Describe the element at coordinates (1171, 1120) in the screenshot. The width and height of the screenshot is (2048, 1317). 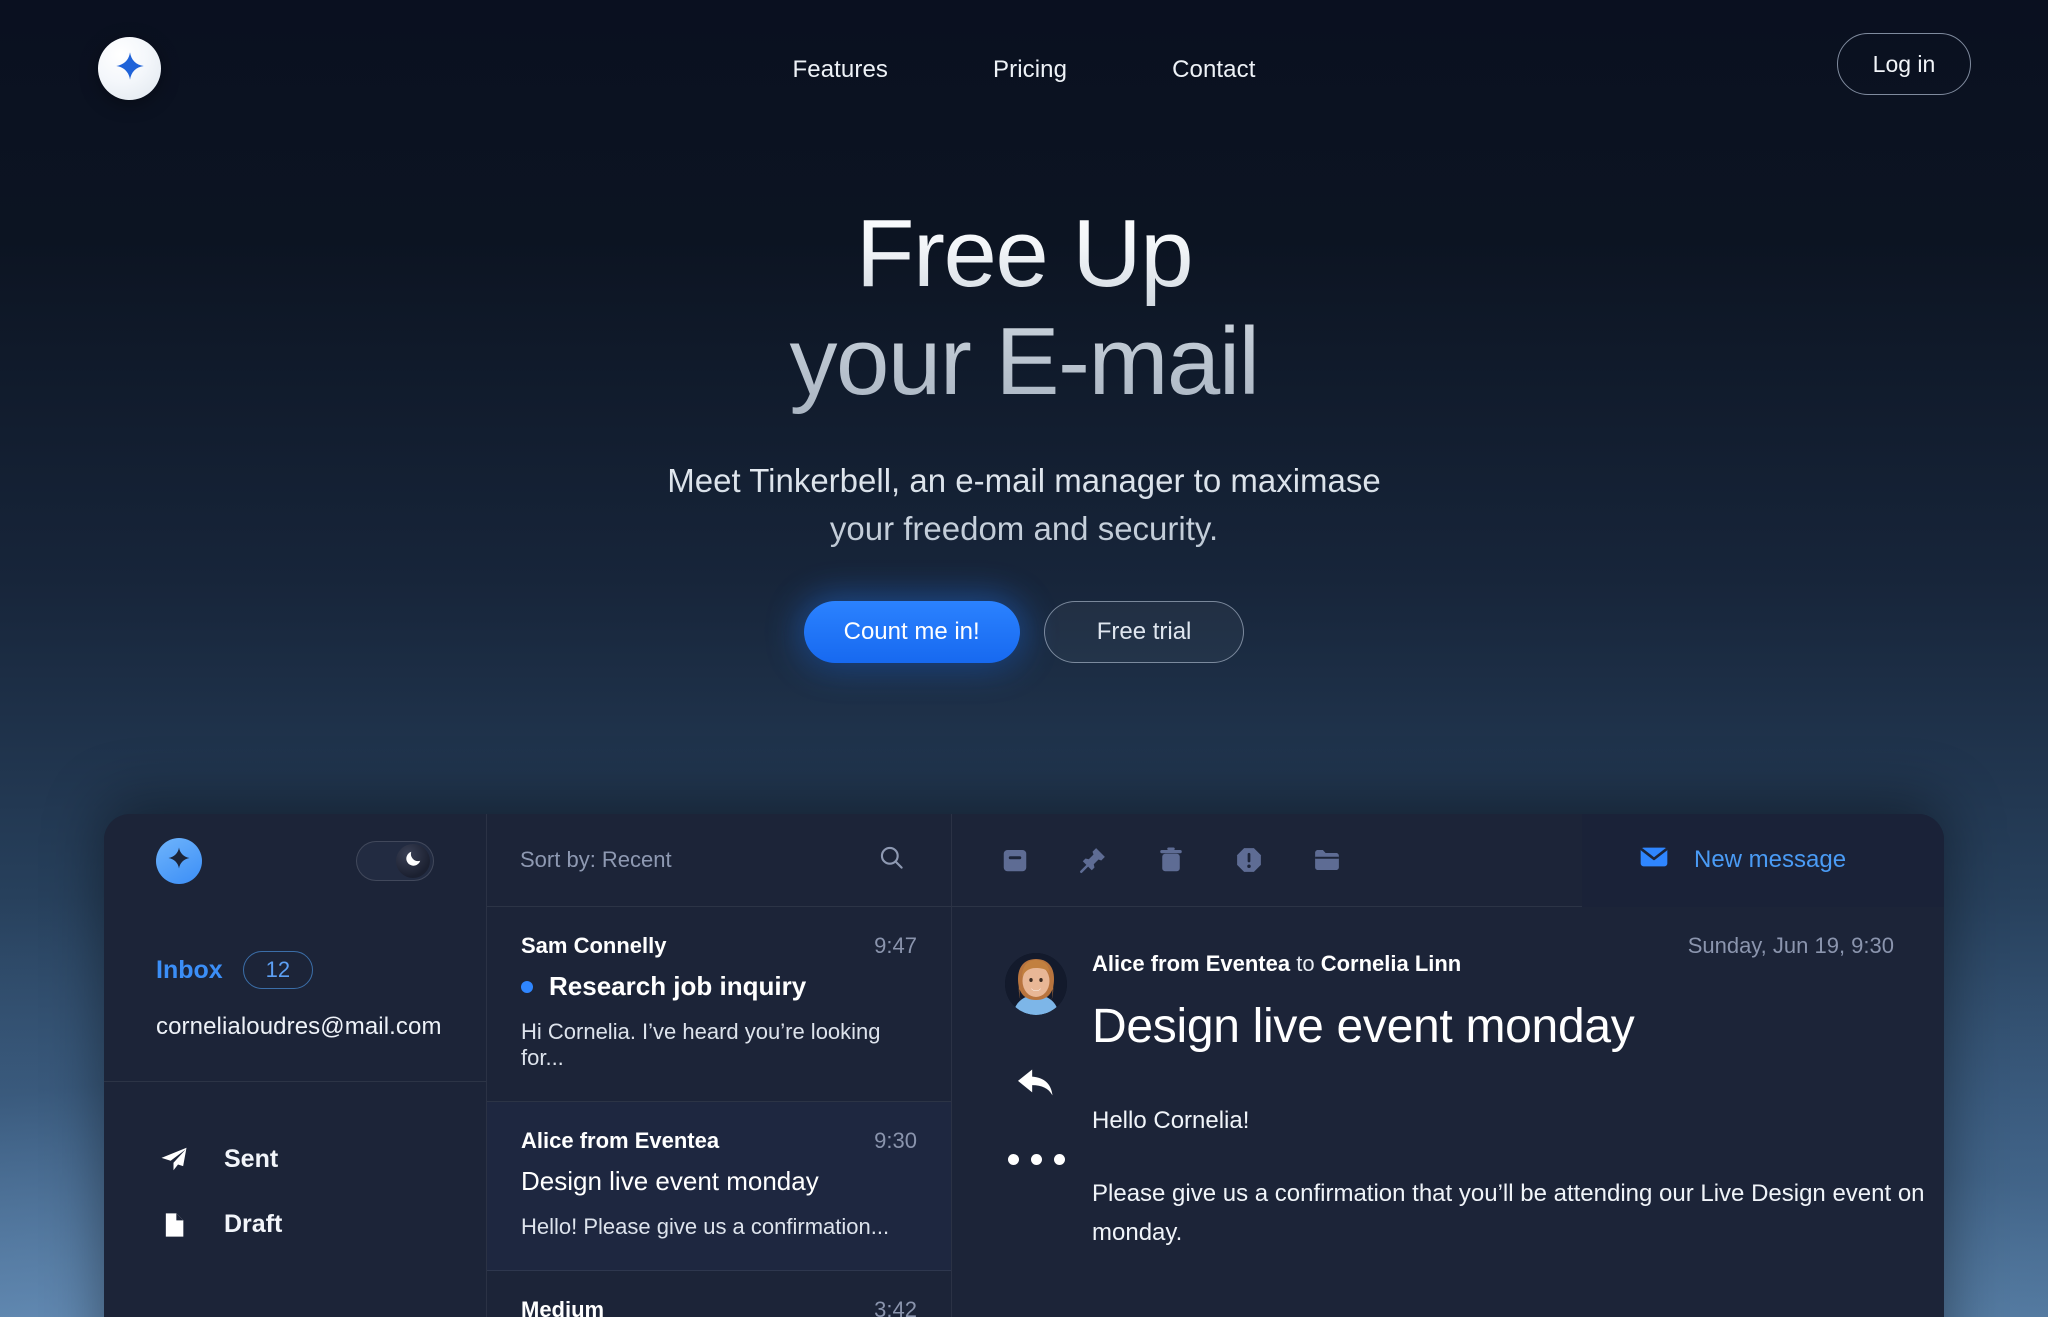
I see `message-paragraph-1: Hello Cornelia!` at that location.